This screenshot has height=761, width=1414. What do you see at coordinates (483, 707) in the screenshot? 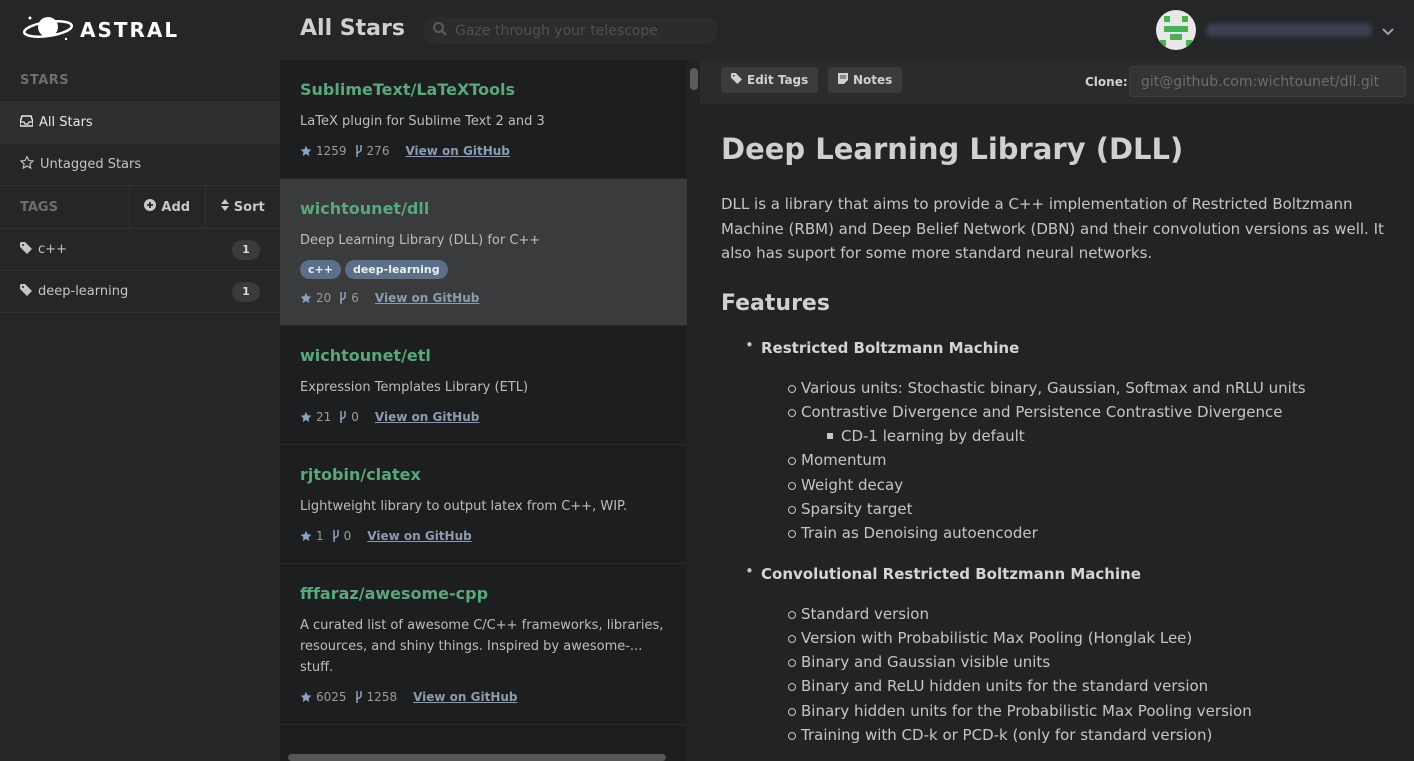
I see `repo-meta: 6025 1258 View on GitHub` at bounding box center [483, 707].